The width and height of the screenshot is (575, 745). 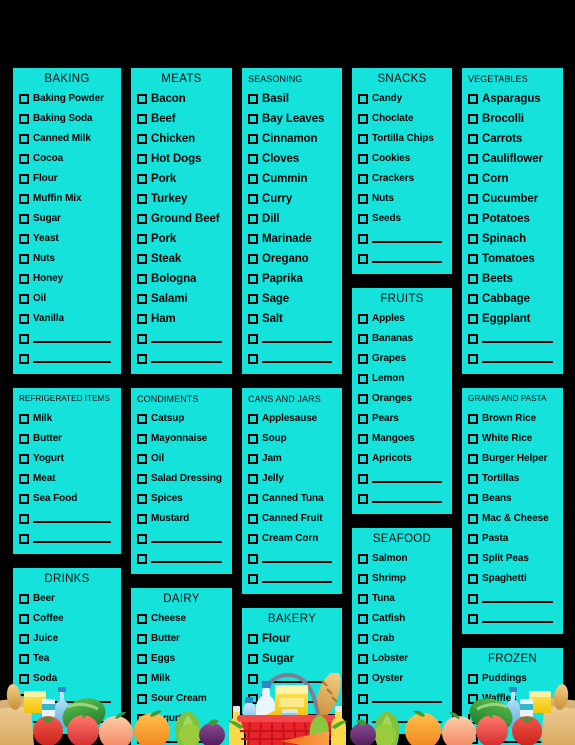 What do you see at coordinates (402, 379) in the screenshot?
I see `list-item: Lemon` at bounding box center [402, 379].